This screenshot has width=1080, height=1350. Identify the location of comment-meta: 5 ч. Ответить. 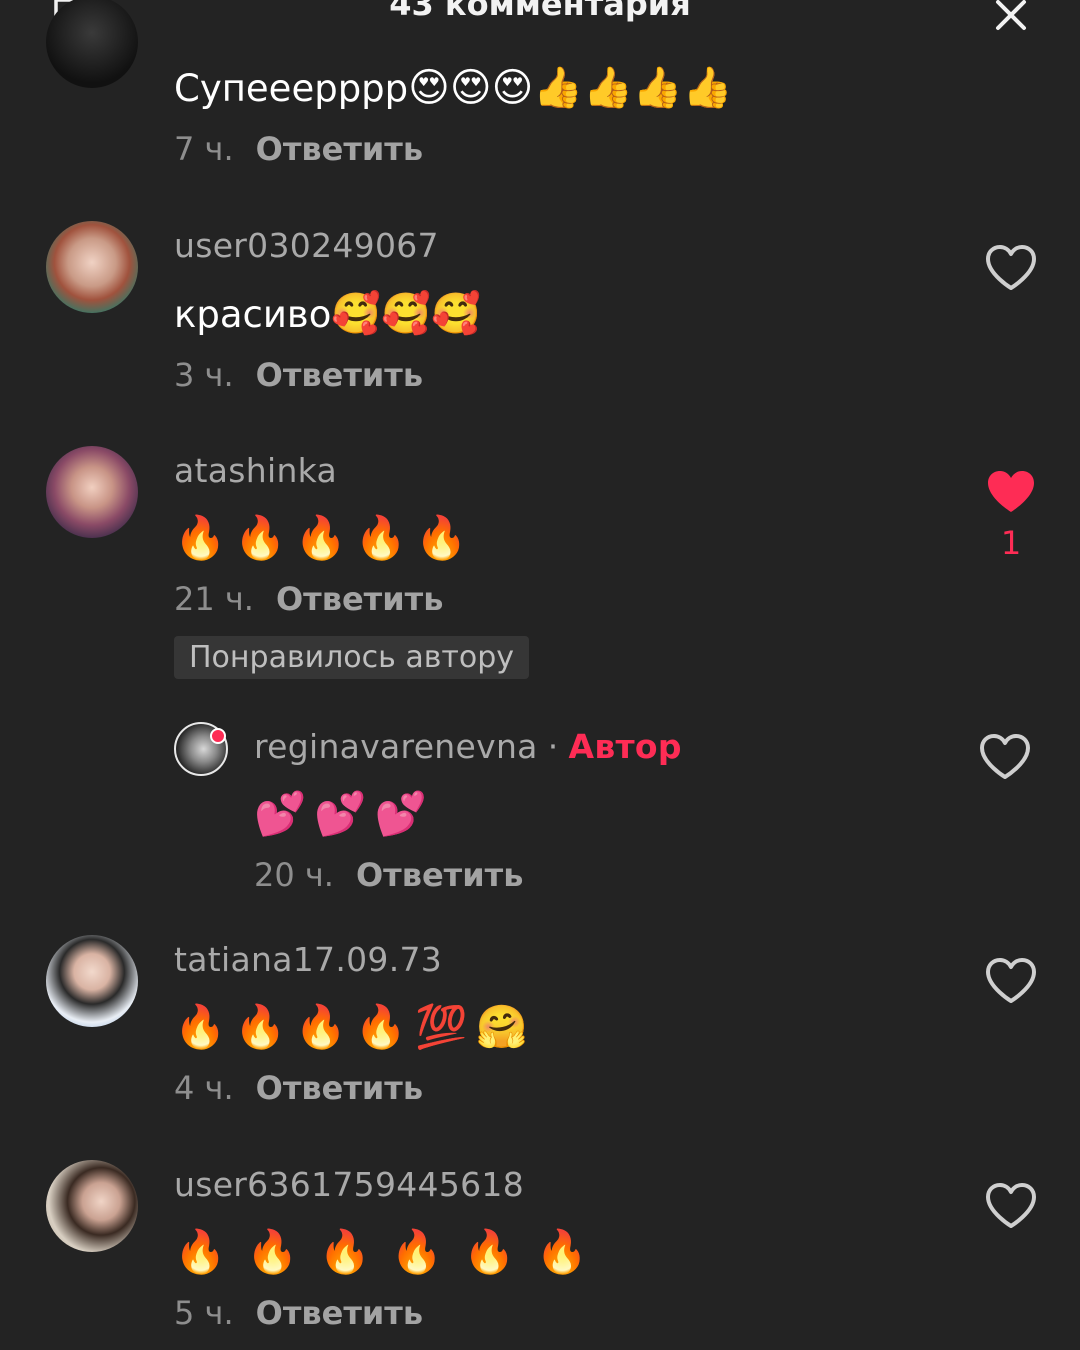
(298, 1313).